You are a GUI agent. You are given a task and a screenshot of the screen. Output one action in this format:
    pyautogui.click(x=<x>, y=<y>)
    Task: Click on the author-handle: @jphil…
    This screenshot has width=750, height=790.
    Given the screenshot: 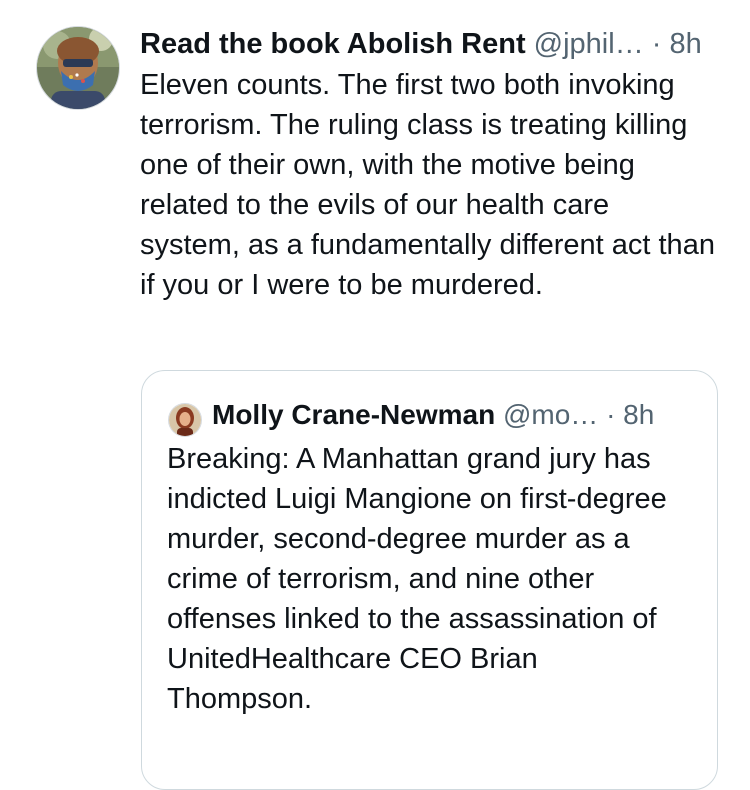 What is the action you would take?
    pyautogui.click(x=589, y=44)
    